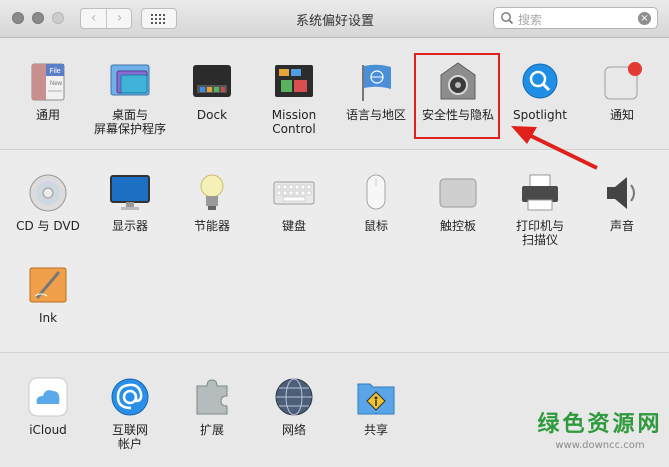 This screenshot has width=669, height=467. I want to click on svg-text: File, so click(54, 71).